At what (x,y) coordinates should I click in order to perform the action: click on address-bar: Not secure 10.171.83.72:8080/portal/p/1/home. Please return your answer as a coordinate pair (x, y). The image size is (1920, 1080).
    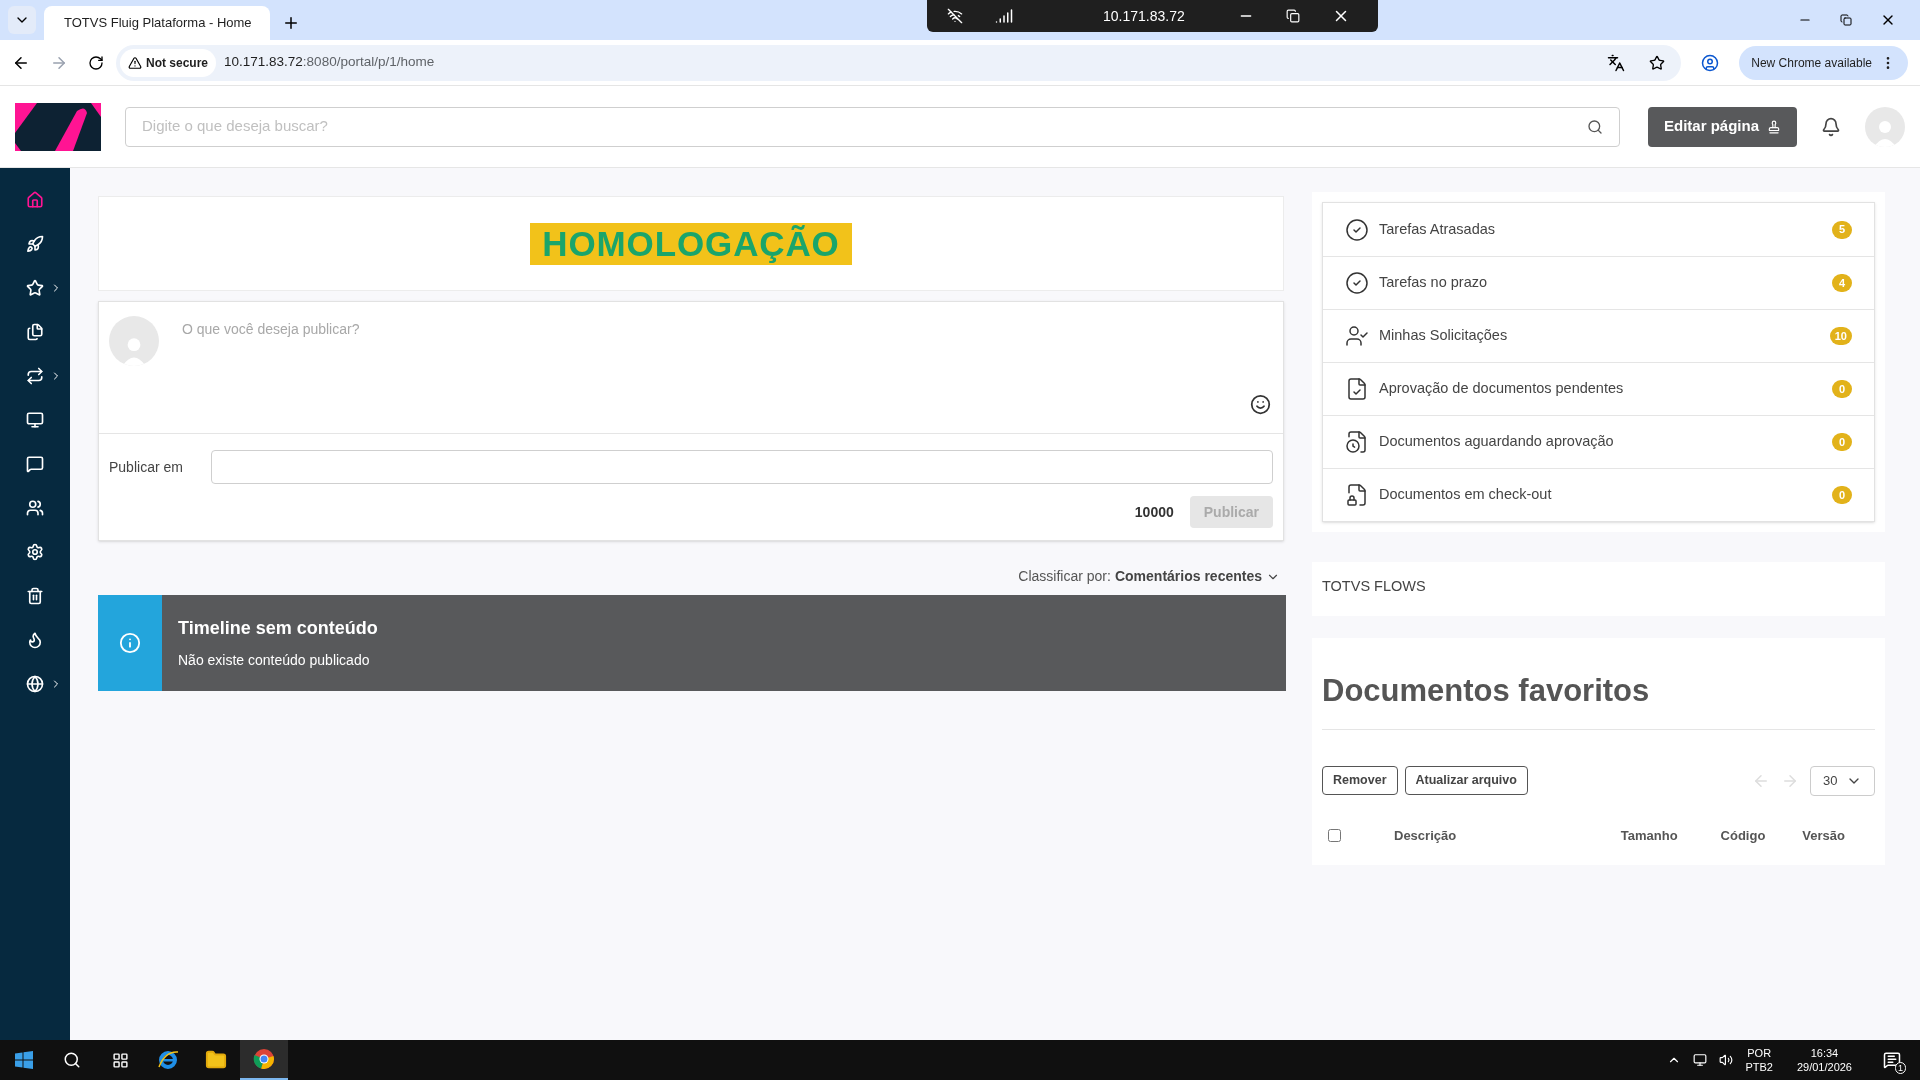
    Looking at the image, I should click on (899, 62).